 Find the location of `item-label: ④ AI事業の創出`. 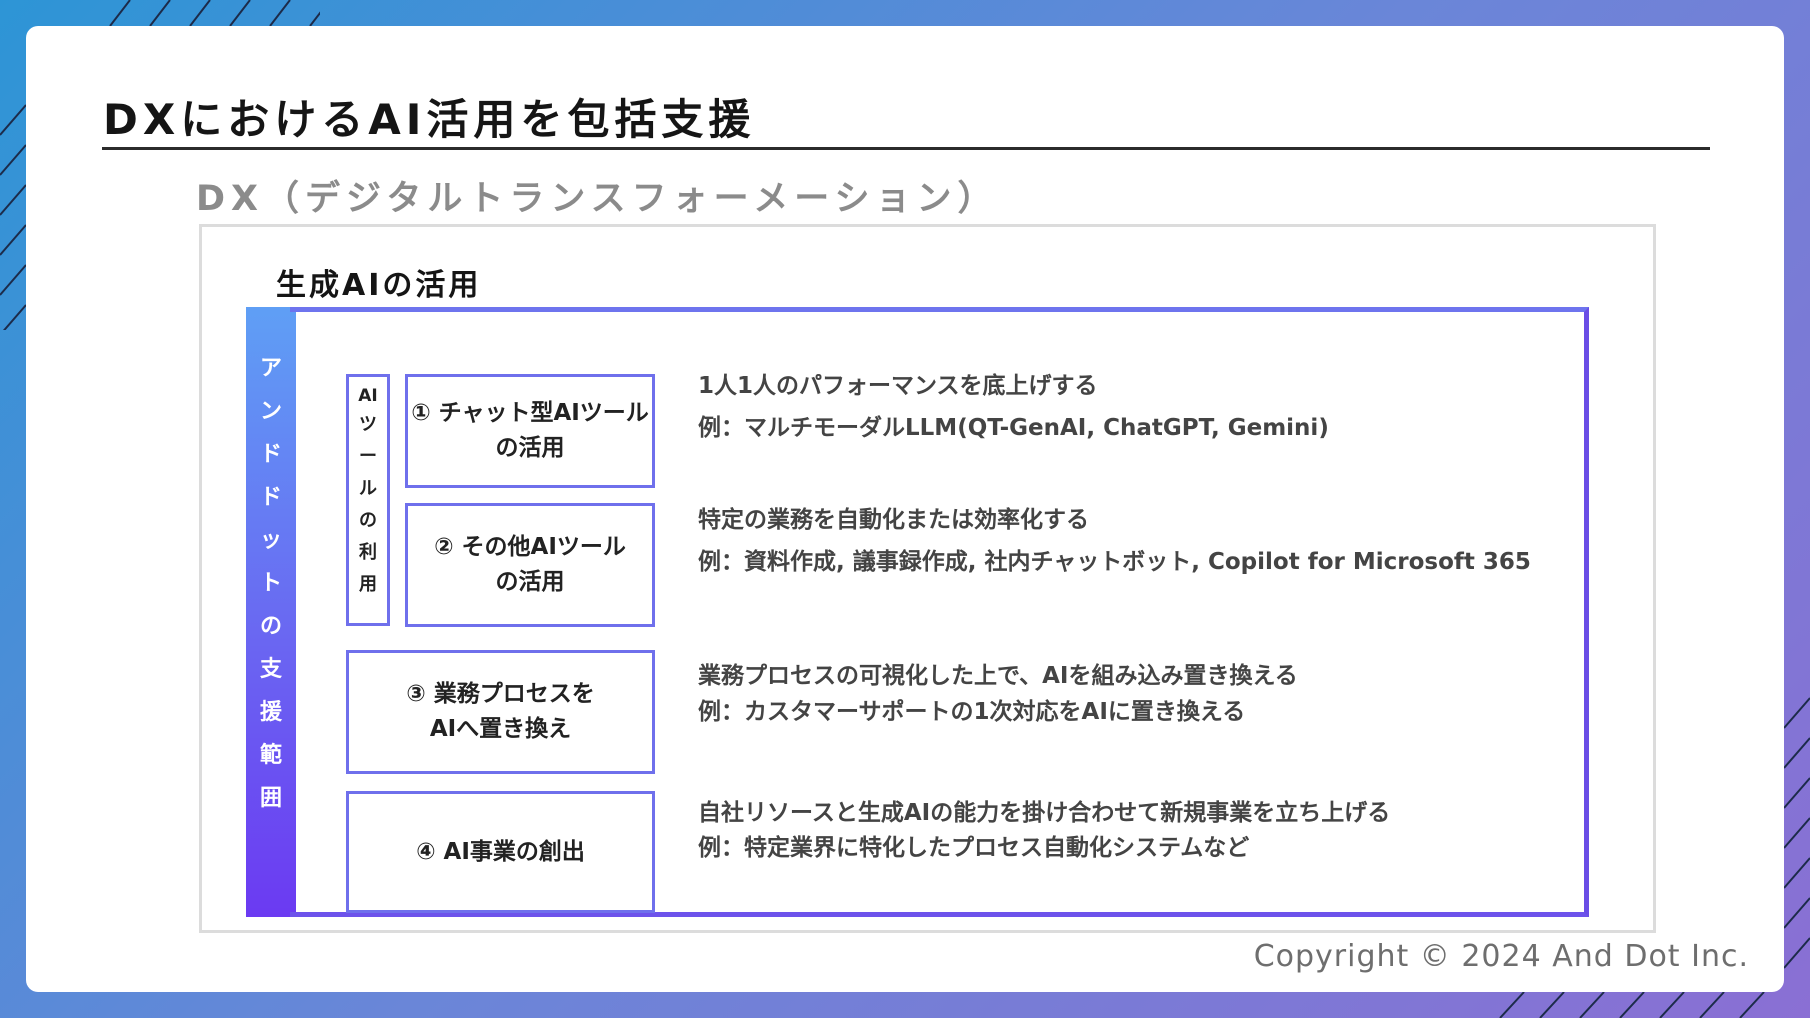

item-label: ④ AI事業の創出 is located at coordinates (500, 851).